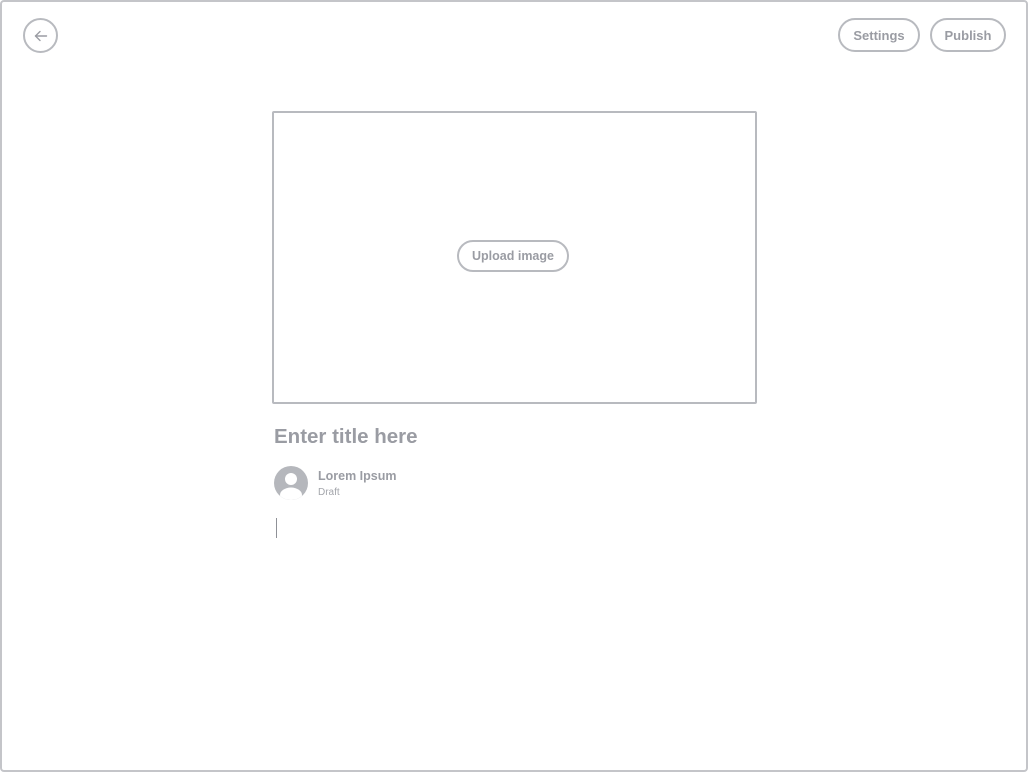  What do you see at coordinates (276, 528) in the screenshot?
I see `text-caret` at bounding box center [276, 528].